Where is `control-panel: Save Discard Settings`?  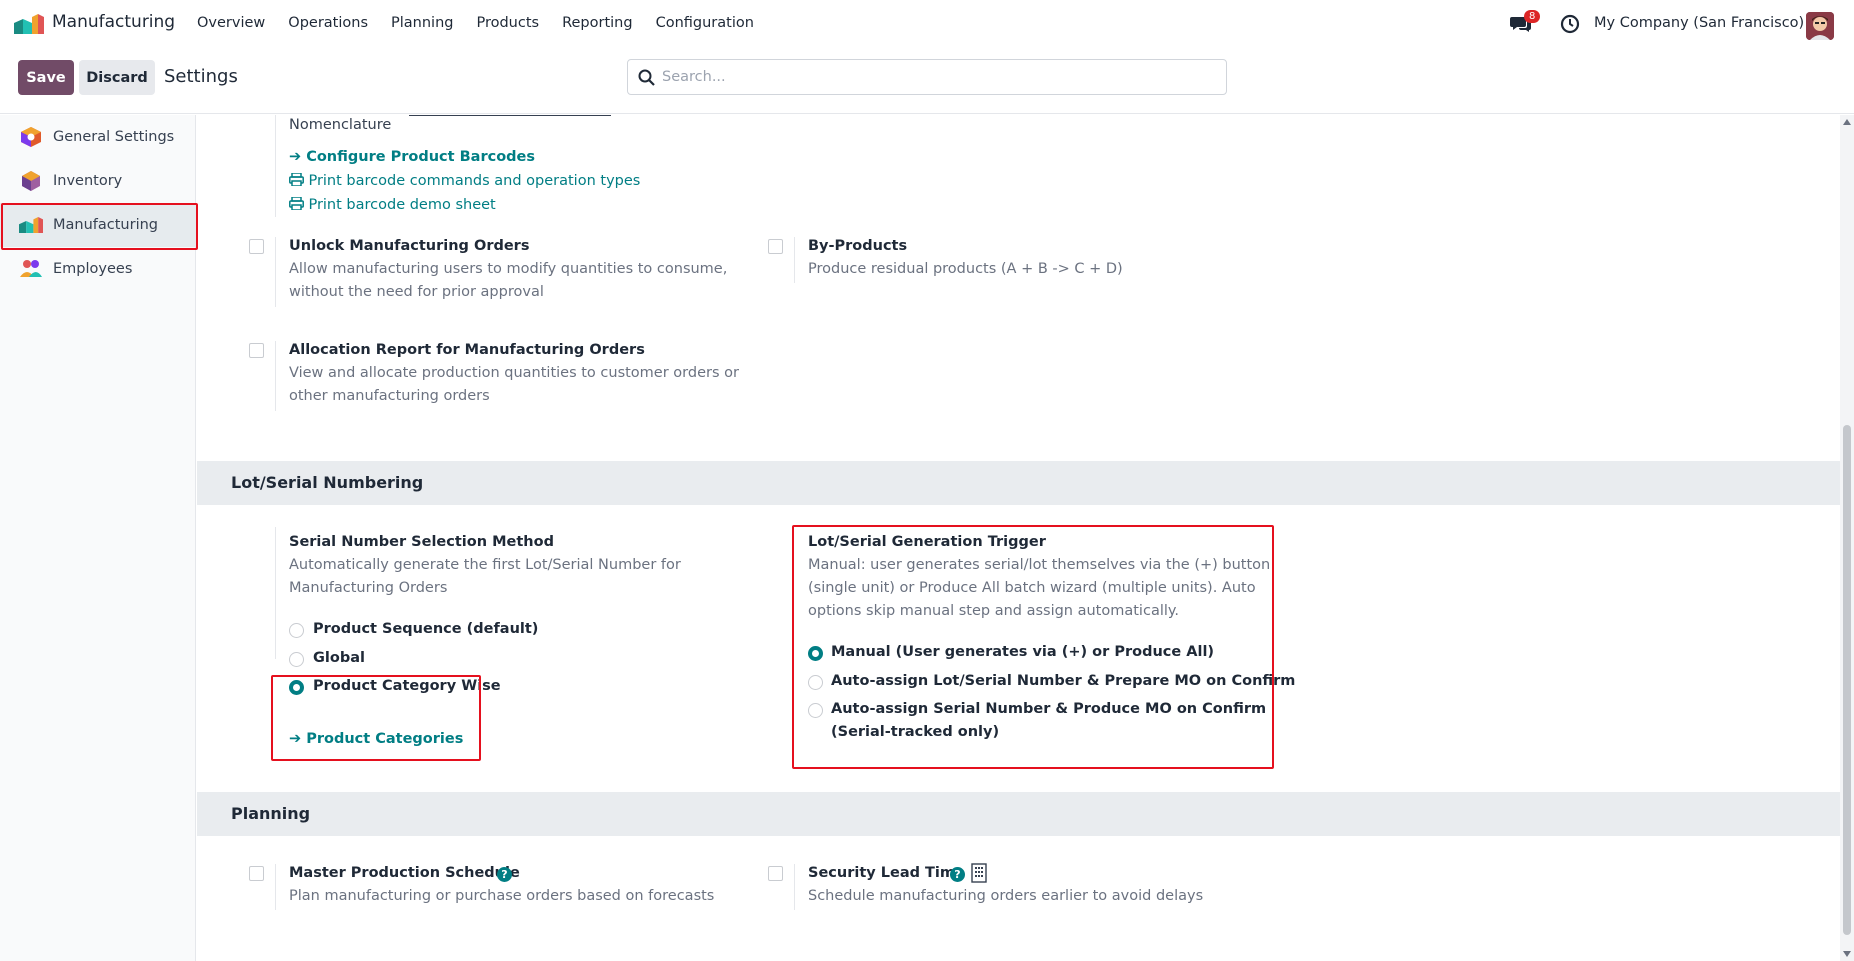 control-panel: Save Discard Settings is located at coordinates (927, 81).